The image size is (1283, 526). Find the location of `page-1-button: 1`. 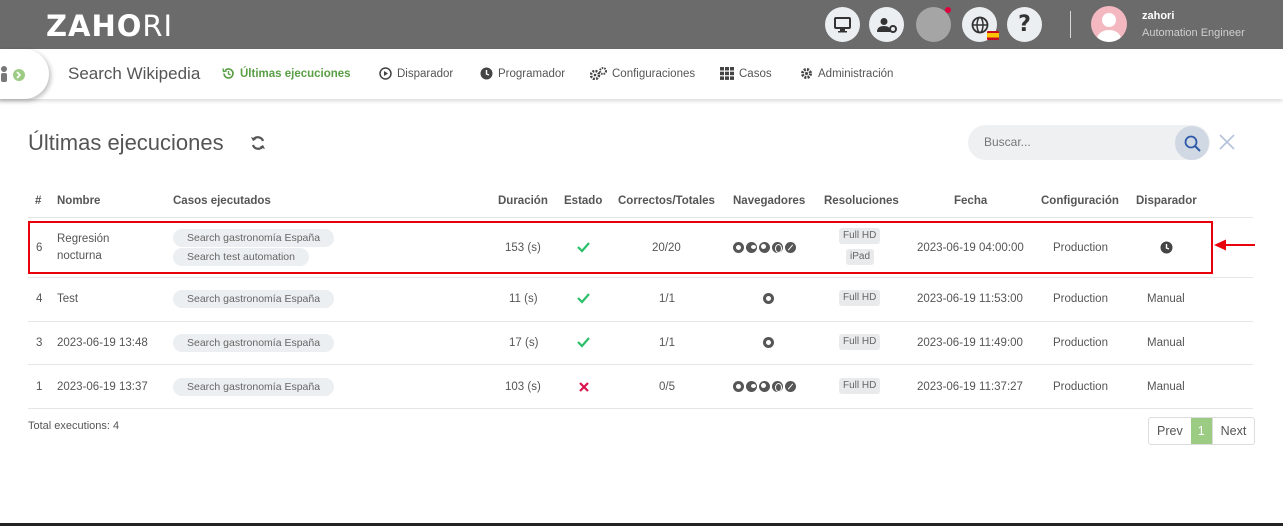

page-1-button: 1 is located at coordinates (1201, 431).